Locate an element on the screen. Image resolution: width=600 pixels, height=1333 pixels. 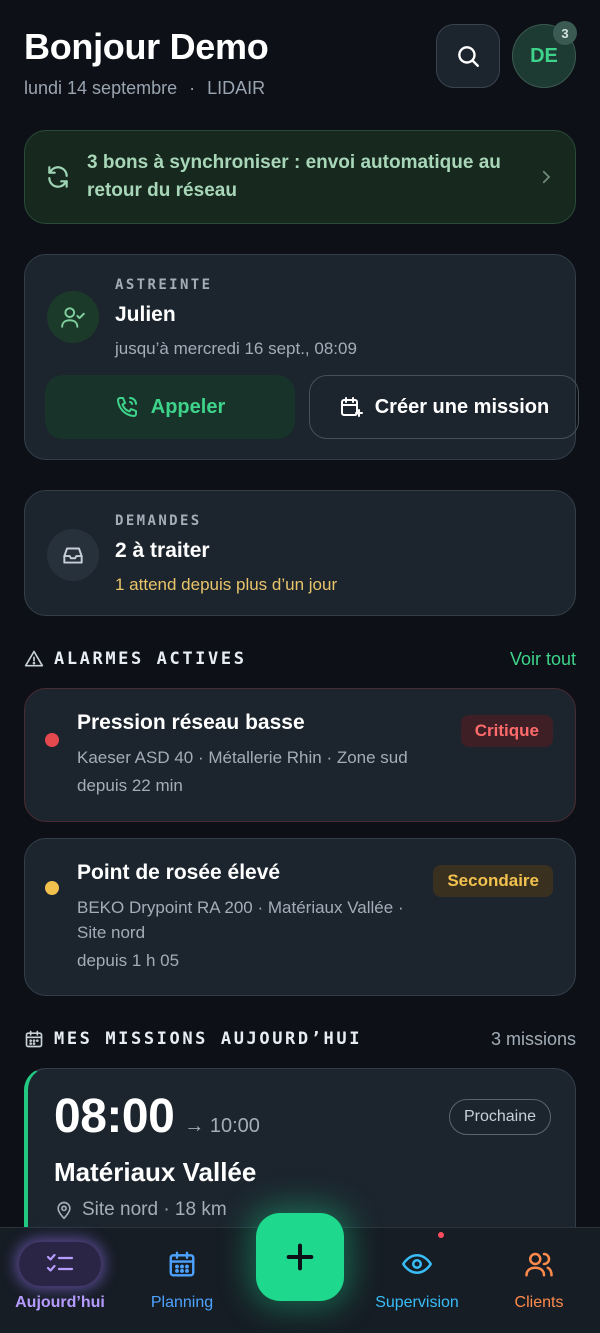
nav-clients: Clients is located at coordinates (539, 1277).